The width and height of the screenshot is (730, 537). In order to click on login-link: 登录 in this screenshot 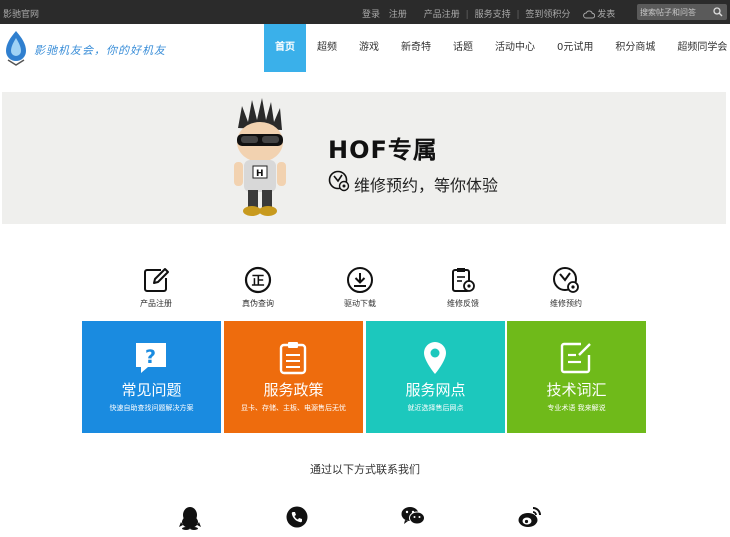, I will do `click(371, 15)`.